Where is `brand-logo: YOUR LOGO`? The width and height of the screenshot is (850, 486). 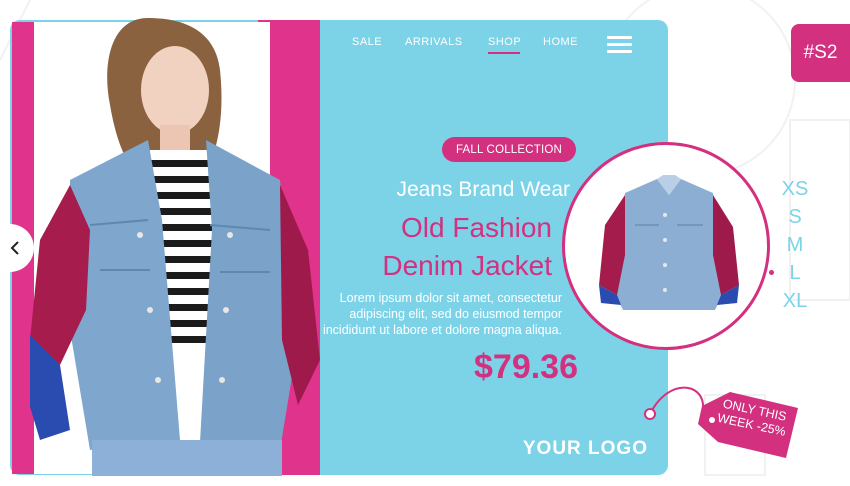 brand-logo: YOUR LOGO is located at coordinates (585, 448).